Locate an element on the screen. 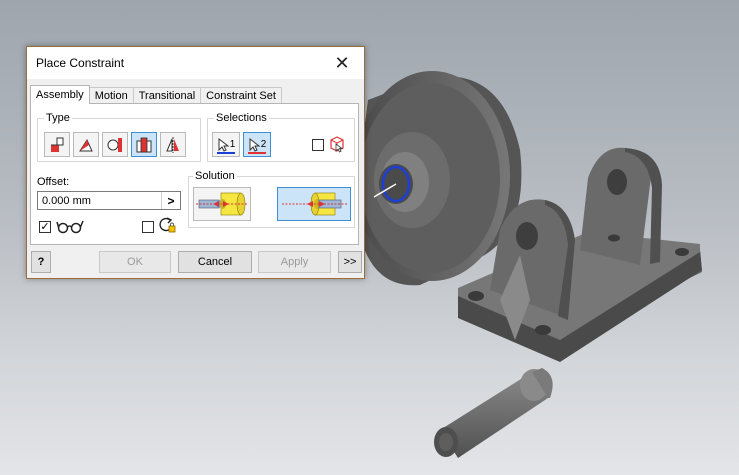  opposed-solution-icon is located at coordinates (222, 204).